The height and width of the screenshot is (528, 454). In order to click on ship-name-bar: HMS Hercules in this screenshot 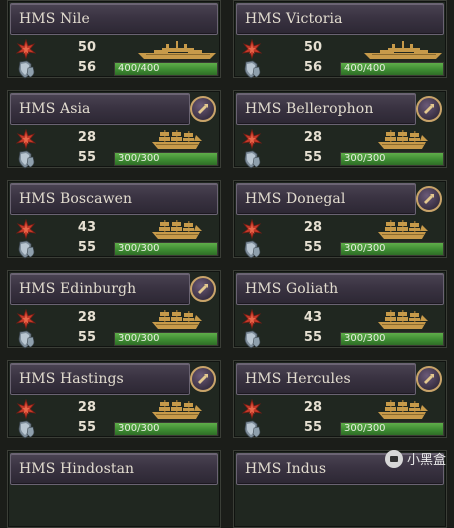, I will do `click(326, 379)`.